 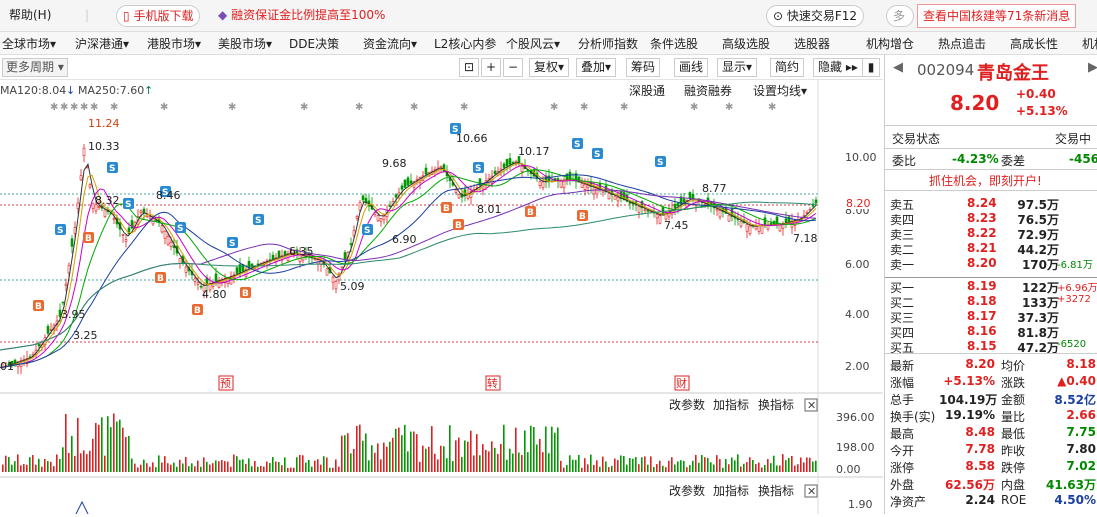 I want to click on stat-label: 最低, so click(x=1013, y=434).